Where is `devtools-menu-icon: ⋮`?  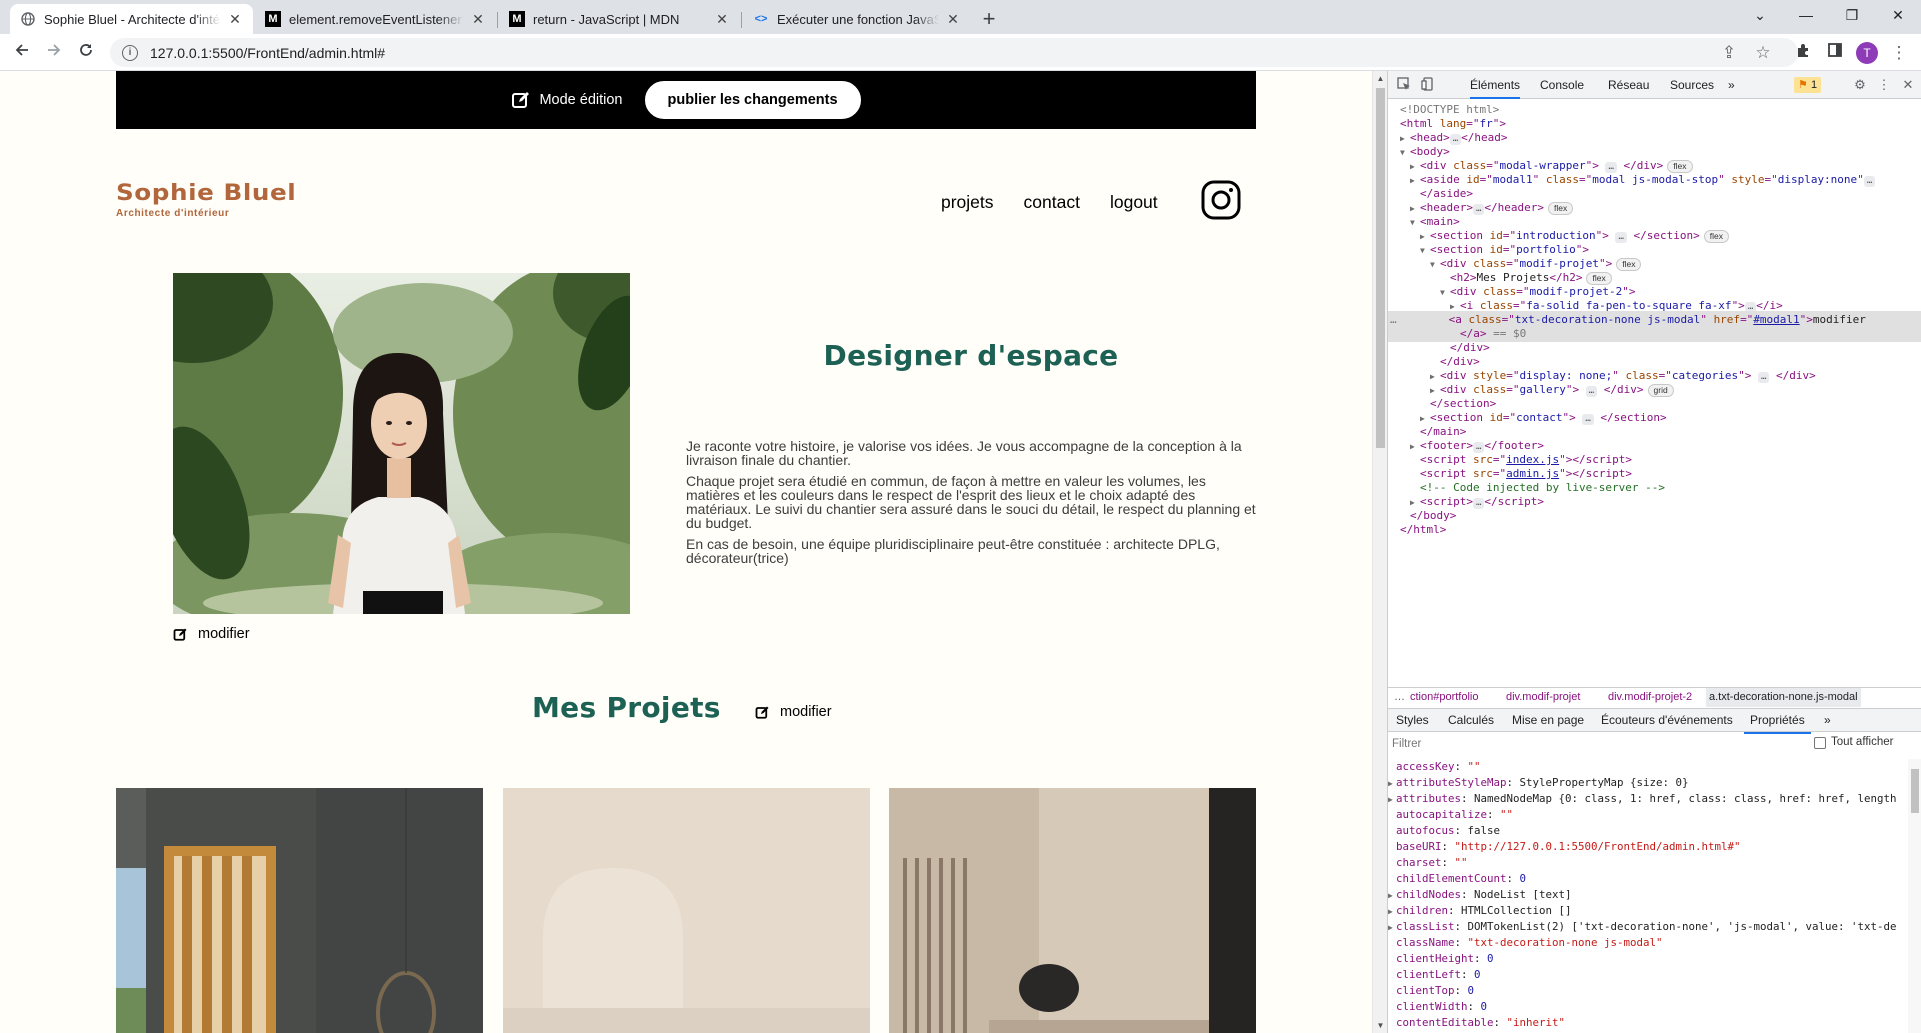 devtools-menu-icon: ⋮ is located at coordinates (1884, 85).